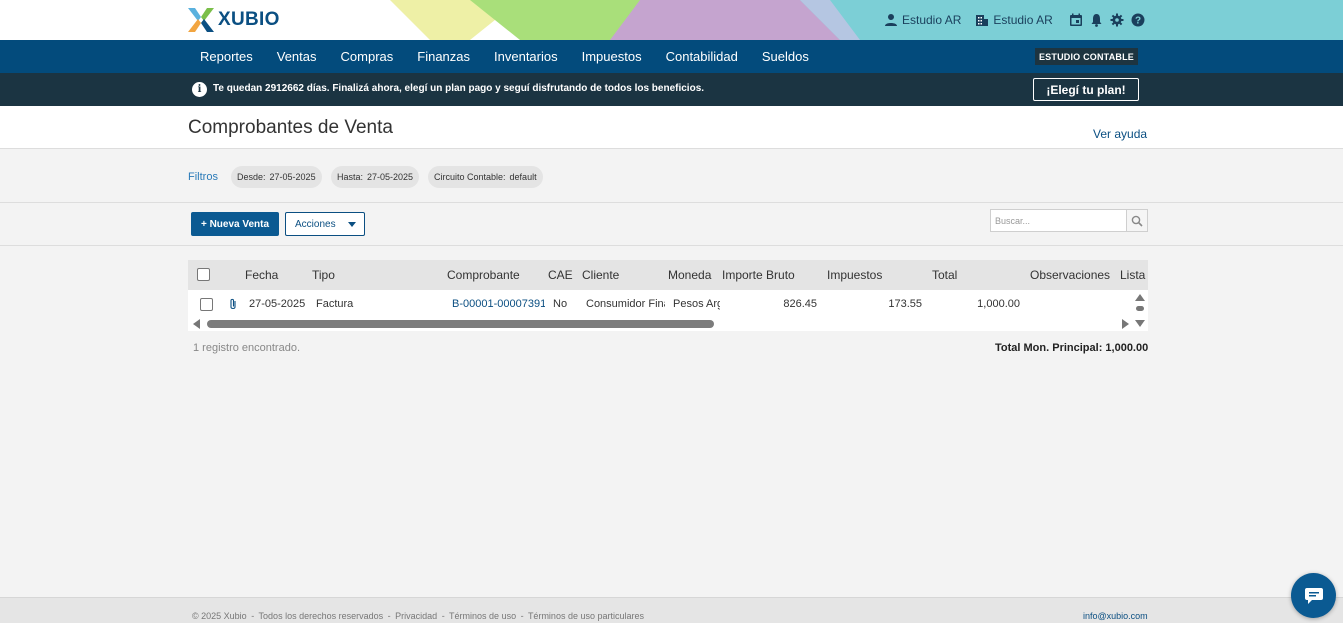 The image size is (1343, 623). I want to click on xubio-x-icon, so click(201, 20).